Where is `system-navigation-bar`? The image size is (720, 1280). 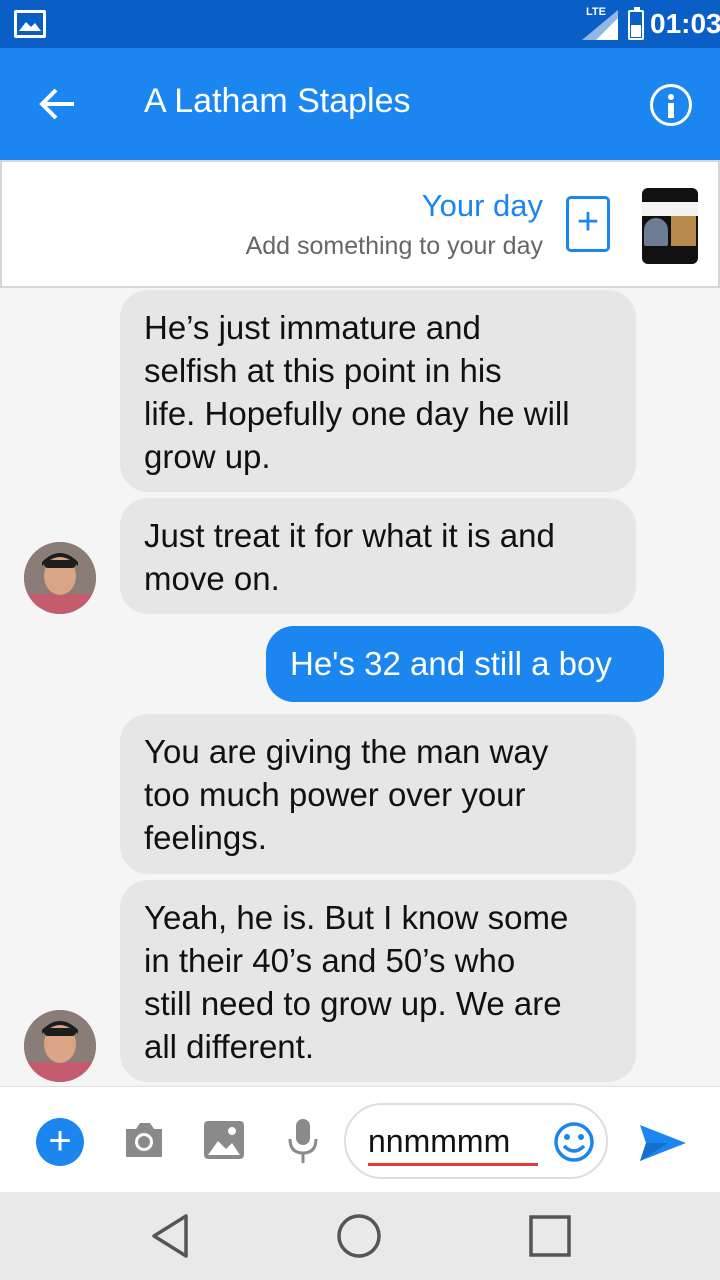 system-navigation-bar is located at coordinates (360, 1236).